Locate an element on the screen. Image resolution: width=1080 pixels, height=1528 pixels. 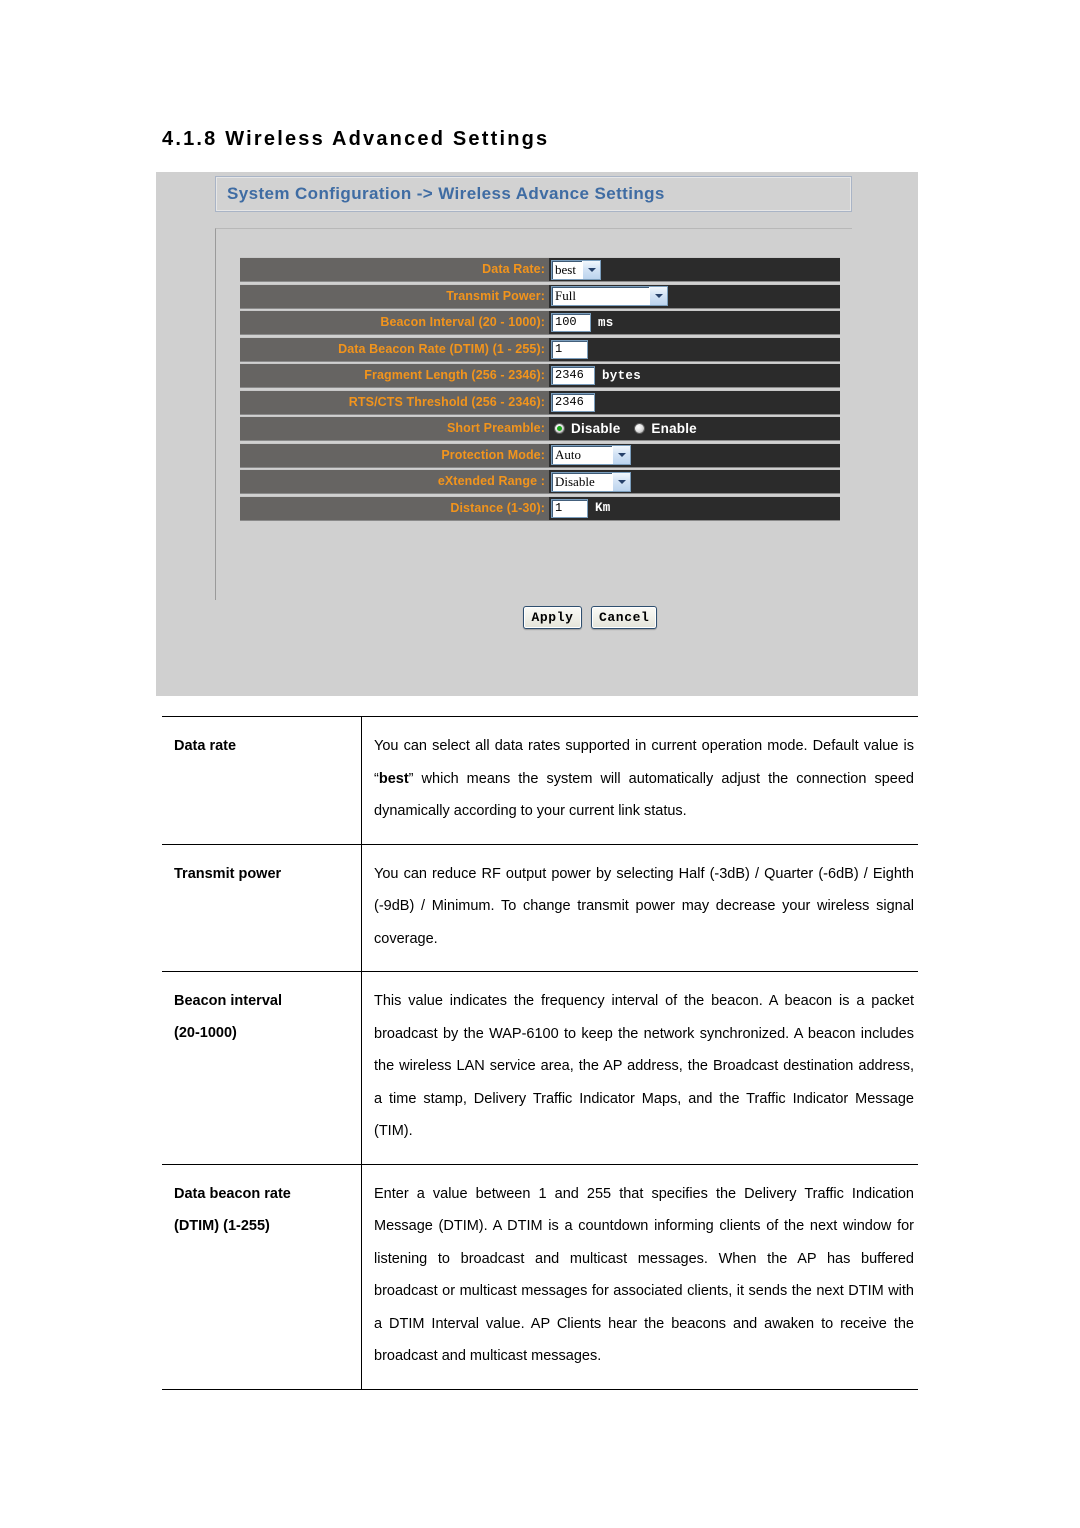
form-actions: Apply Cancel is located at coordinates (590, 617).